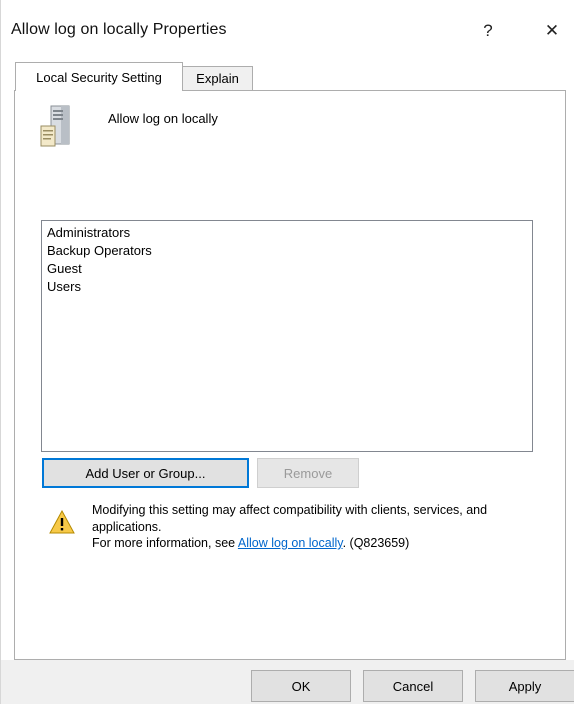 This screenshot has width=574, height=704. I want to click on policy-name: Allow log on locally, so click(163, 118).